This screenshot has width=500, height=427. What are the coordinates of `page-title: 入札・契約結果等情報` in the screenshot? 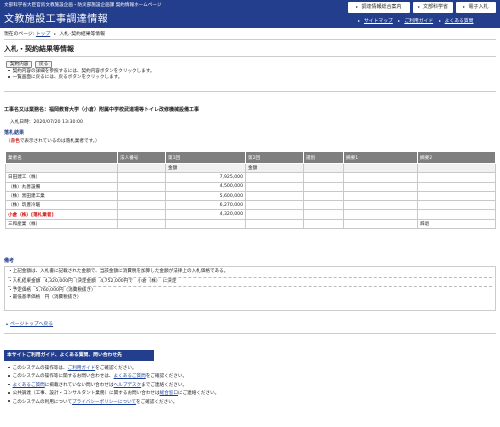 It's located at (39, 49).